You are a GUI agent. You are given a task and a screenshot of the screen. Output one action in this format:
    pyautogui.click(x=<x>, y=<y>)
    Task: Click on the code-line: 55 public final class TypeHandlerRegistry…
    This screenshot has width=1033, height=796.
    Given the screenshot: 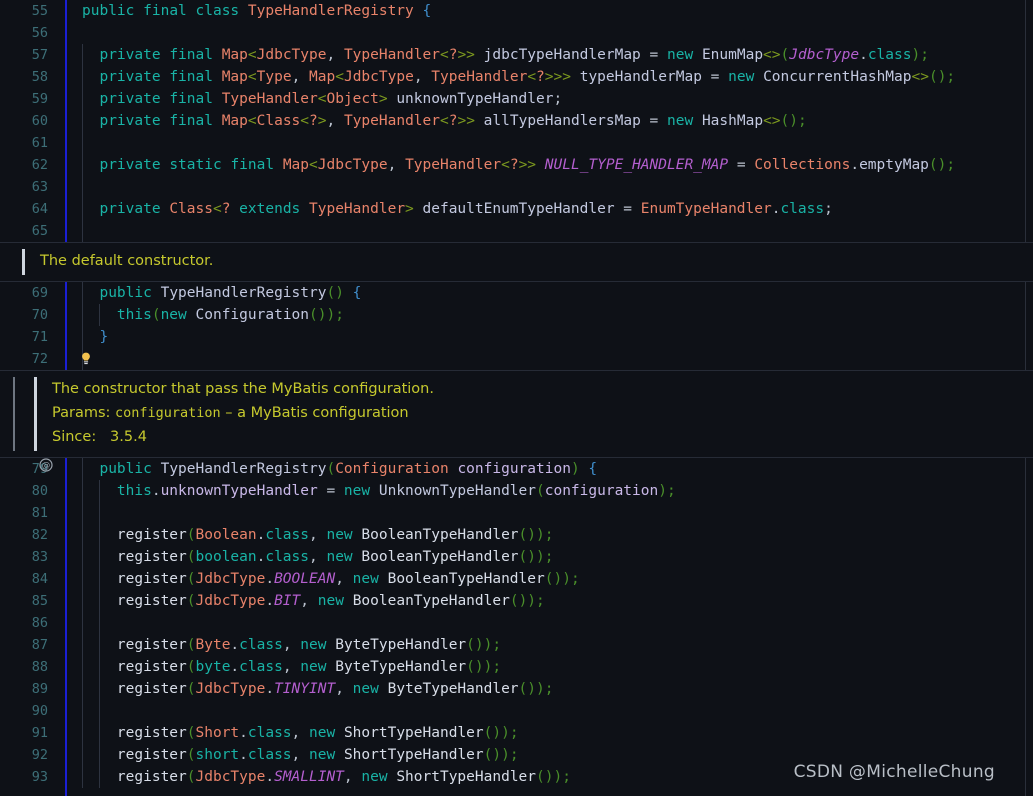 What is the action you would take?
    pyautogui.click(x=516, y=11)
    